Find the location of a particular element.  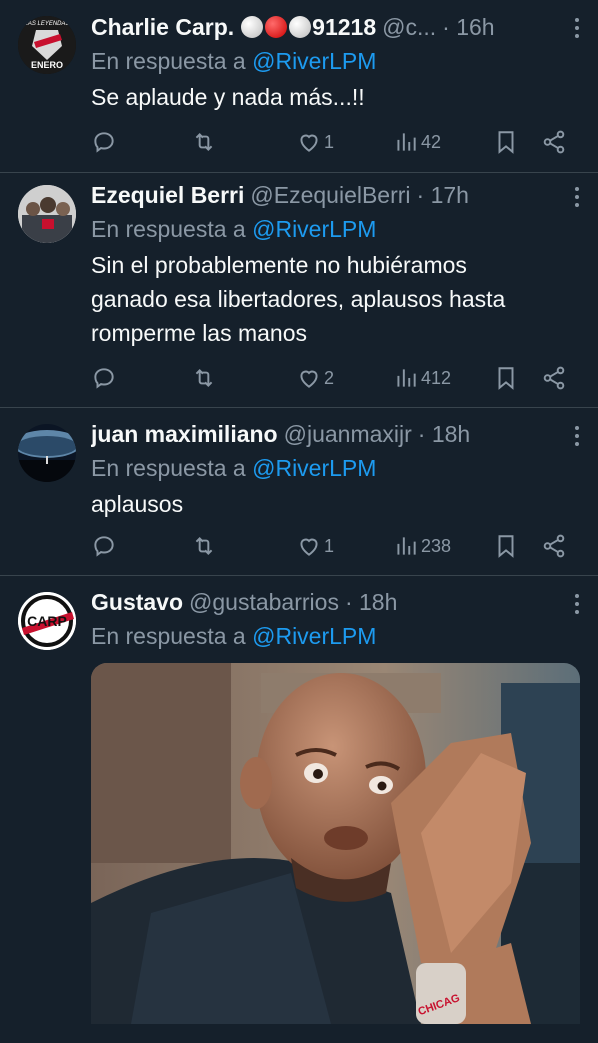

display-name: Charlie Carp. is located at coordinates (162, 27).